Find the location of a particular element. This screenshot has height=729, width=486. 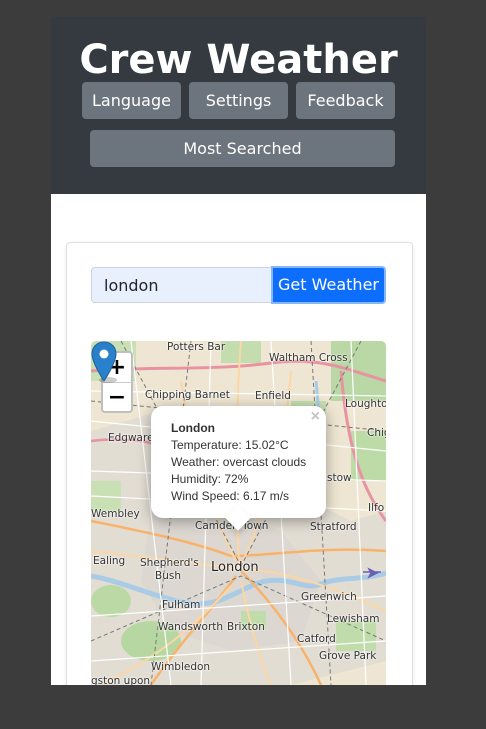

map-label-wimbledon: Wimbledon is located at coordinates (181, 667).